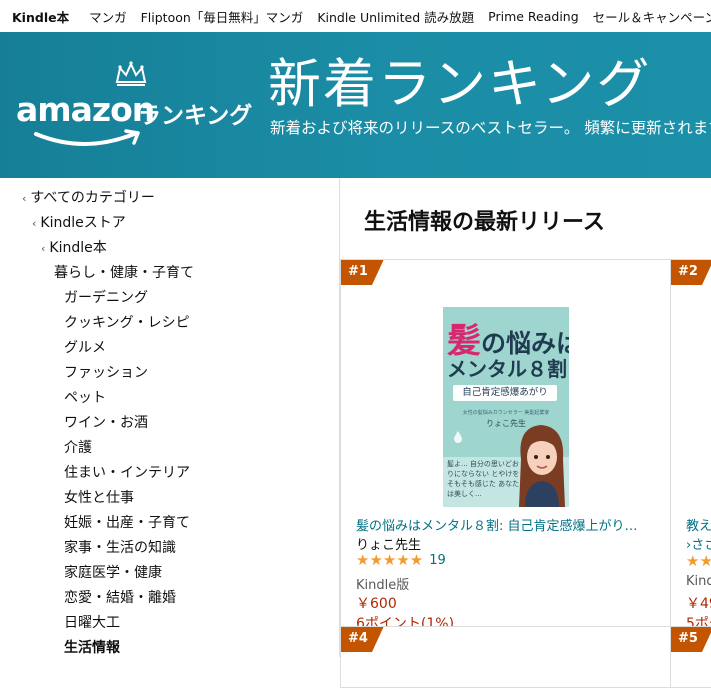 The height and width of the screenshot is (688, 711). I want to click on category-interior: 住まい・インテリア, so click(127, 472).